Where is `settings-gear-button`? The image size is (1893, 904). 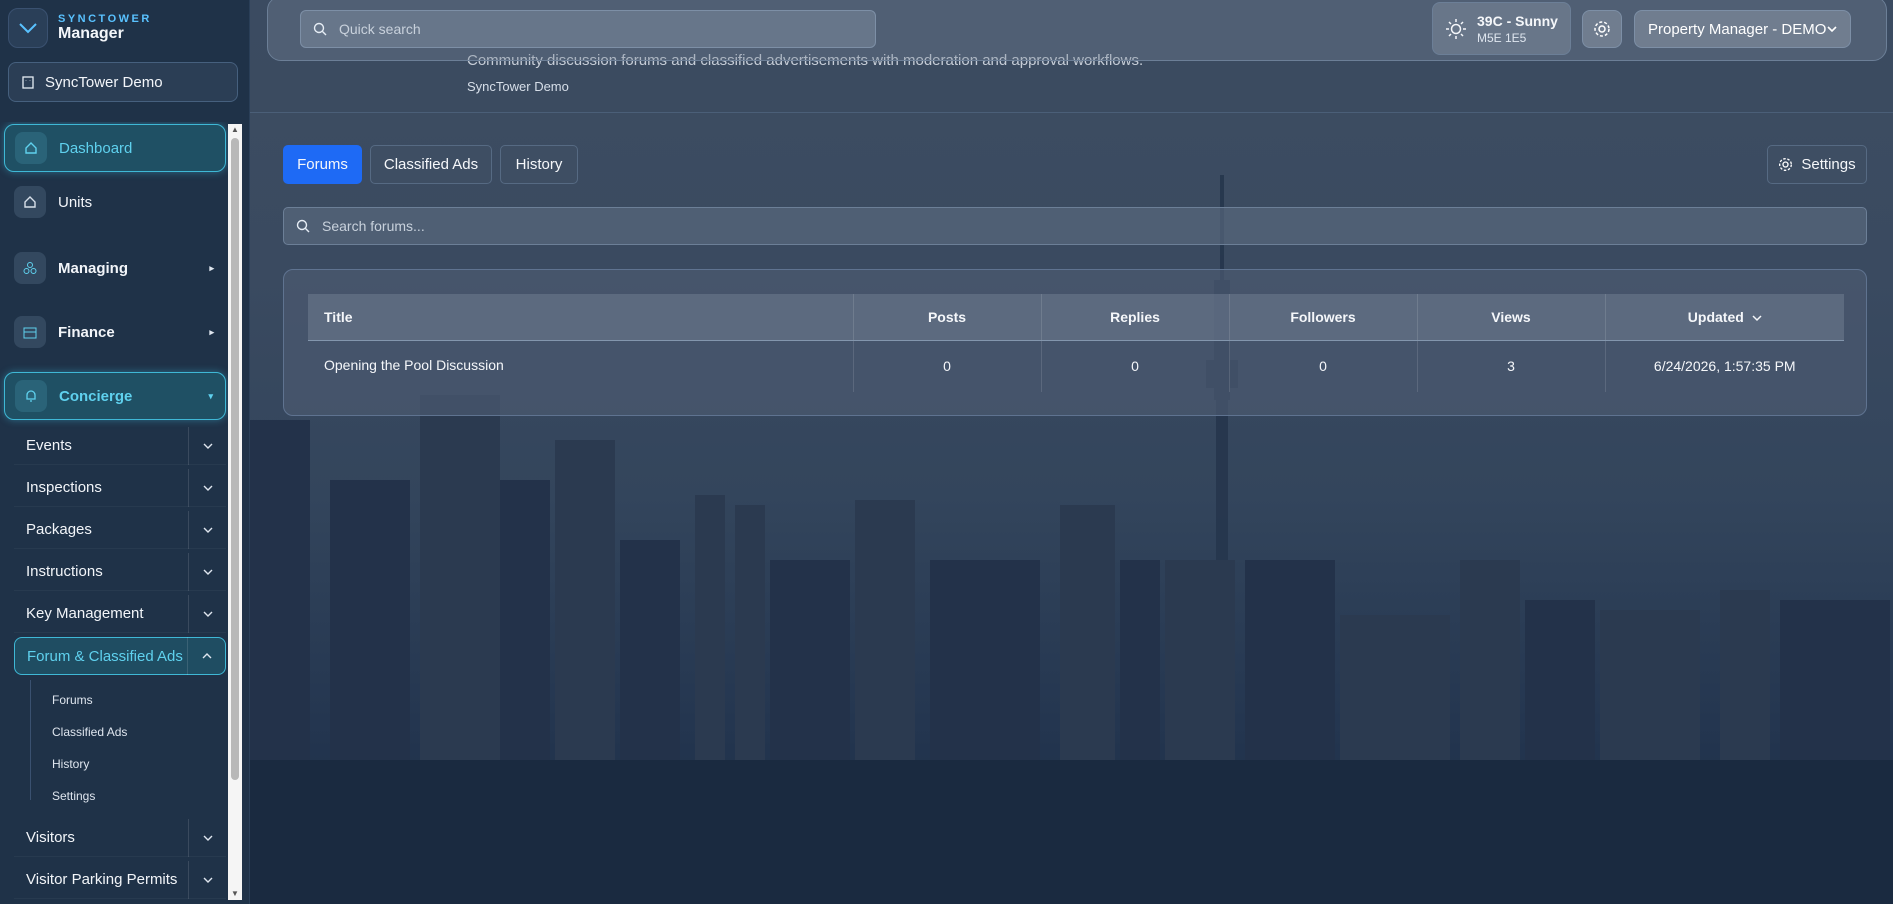 settings-gear-button is located at coordinates (1602, 29).